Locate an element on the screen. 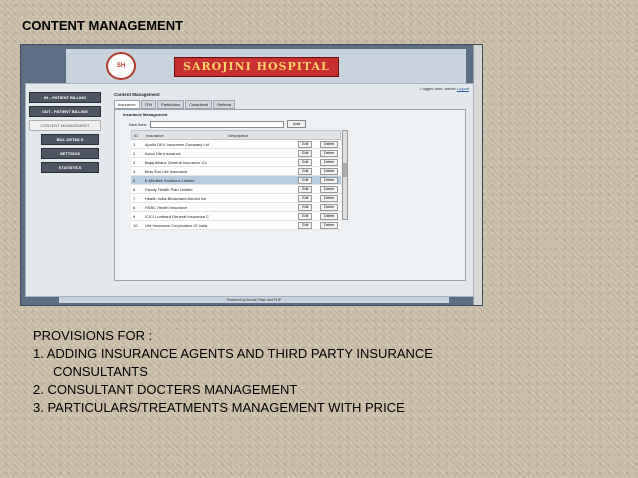  tab-consultant: Consultant is located at coordinates (198, 104).